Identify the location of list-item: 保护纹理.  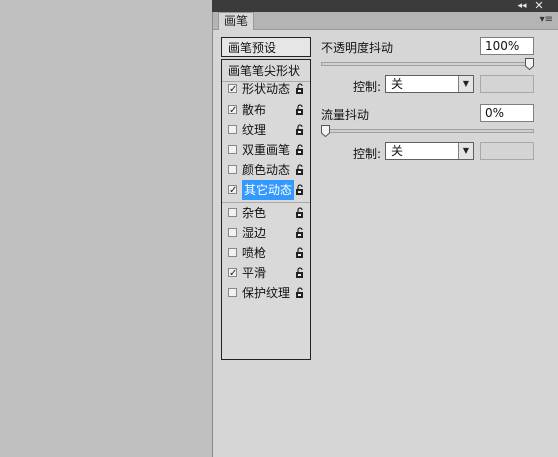
(266, 293).